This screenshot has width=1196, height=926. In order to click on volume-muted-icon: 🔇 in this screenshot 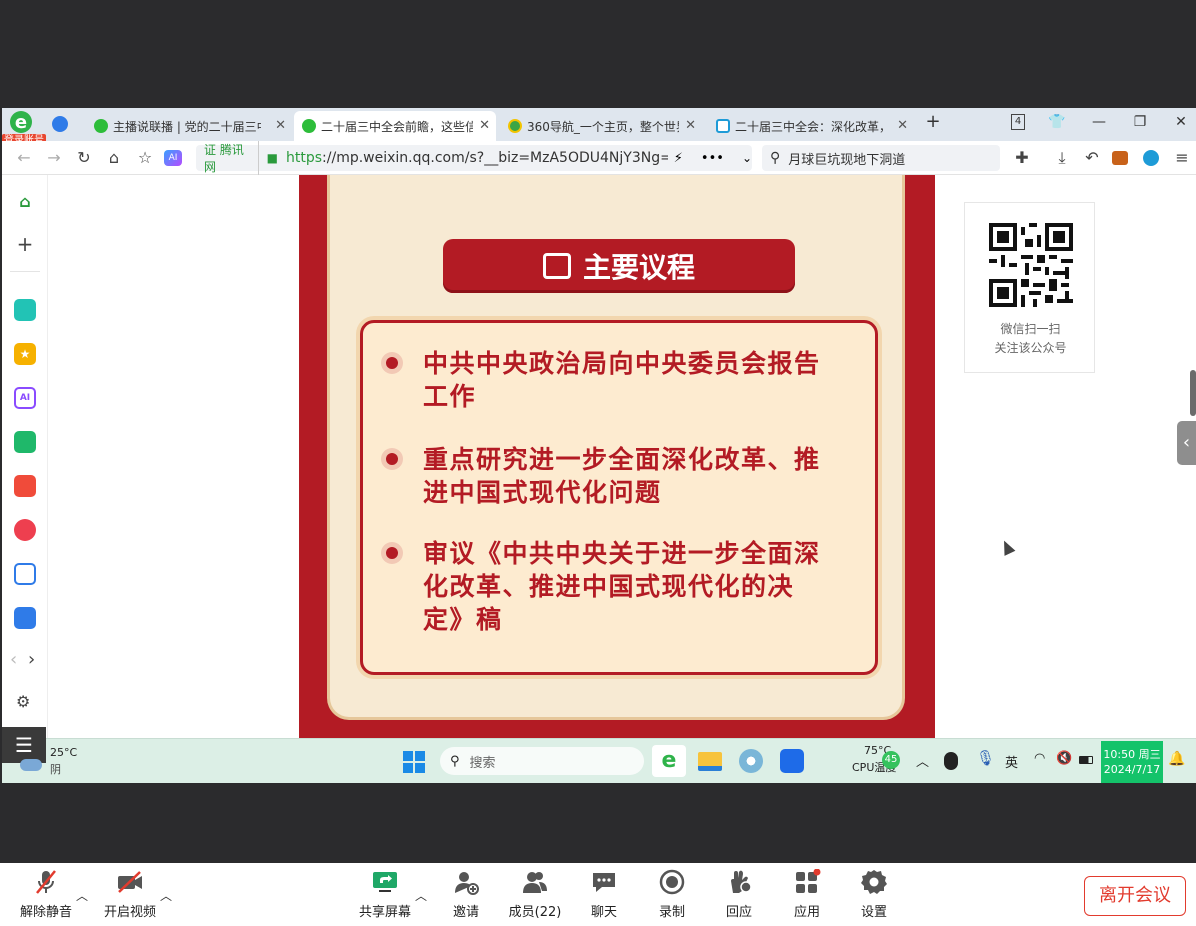, I will do `click(1064, 758)`.